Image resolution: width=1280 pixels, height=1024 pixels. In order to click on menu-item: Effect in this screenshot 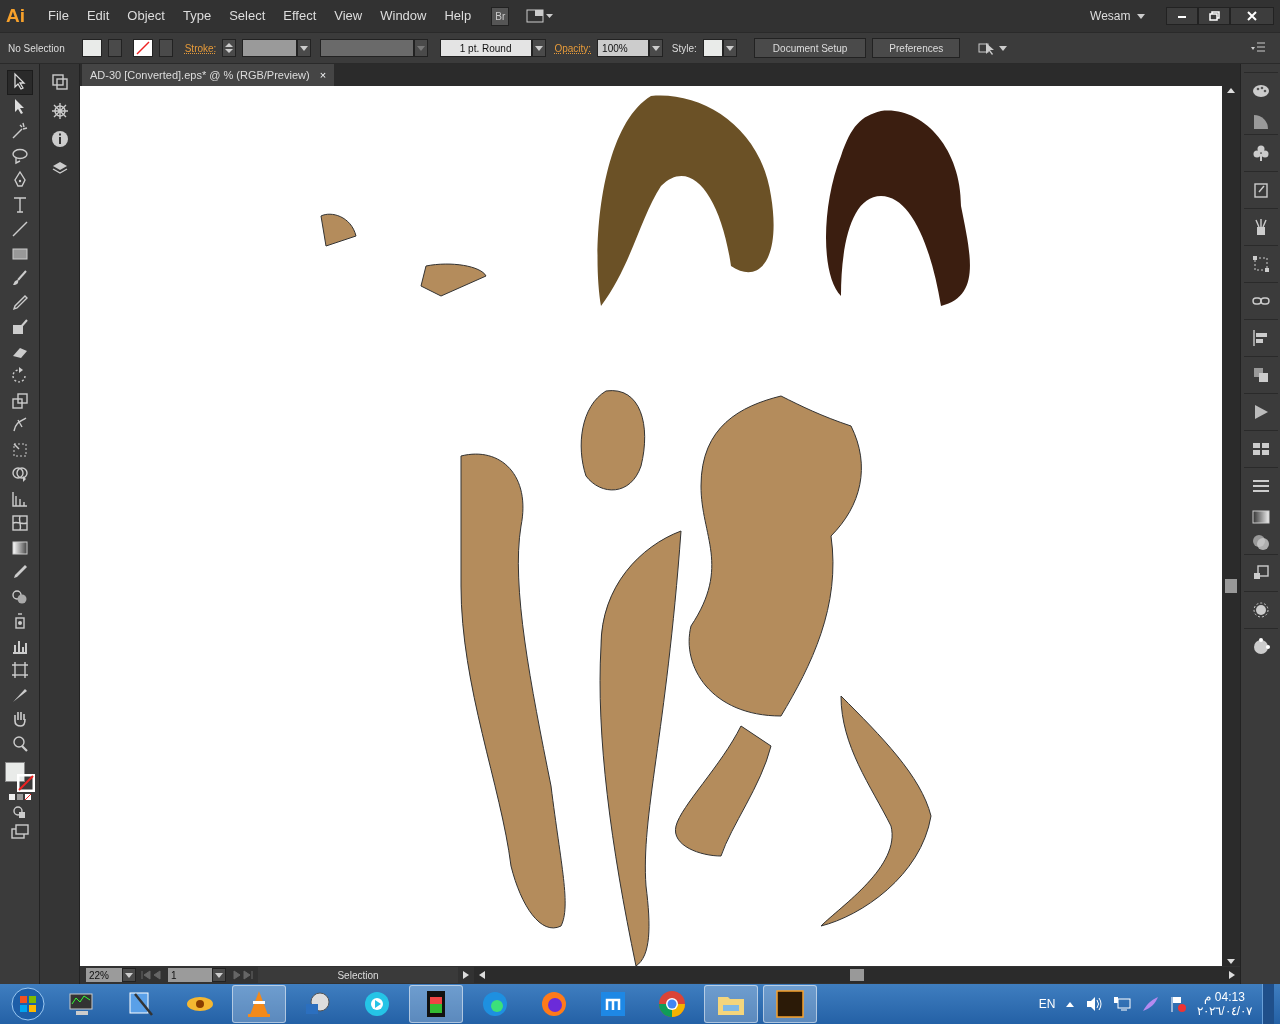, I will do `click(300, 16)`.